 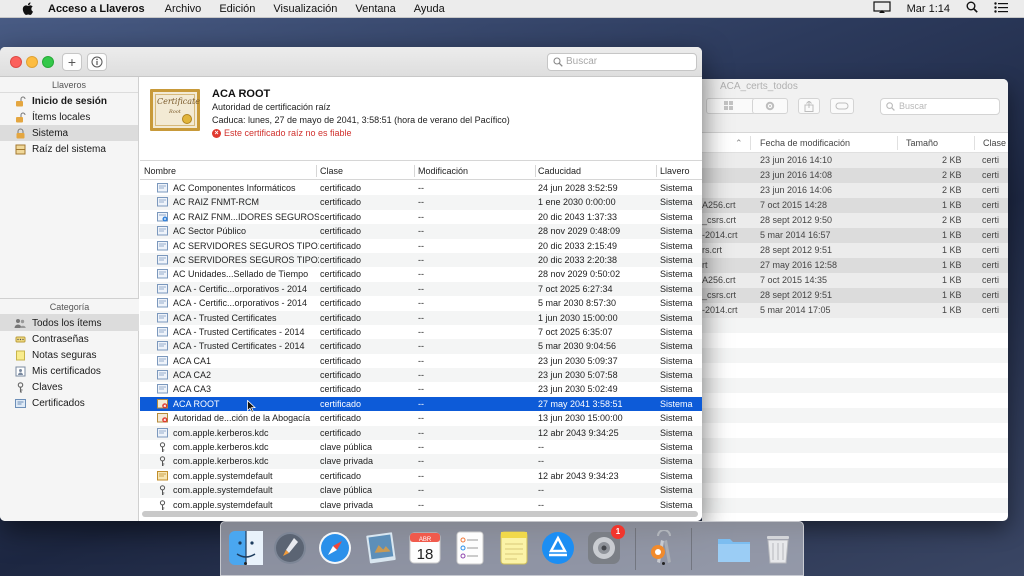 I want to click on sidebar-keychain-0: Inicio de sesión, so click(x=69, y=101).